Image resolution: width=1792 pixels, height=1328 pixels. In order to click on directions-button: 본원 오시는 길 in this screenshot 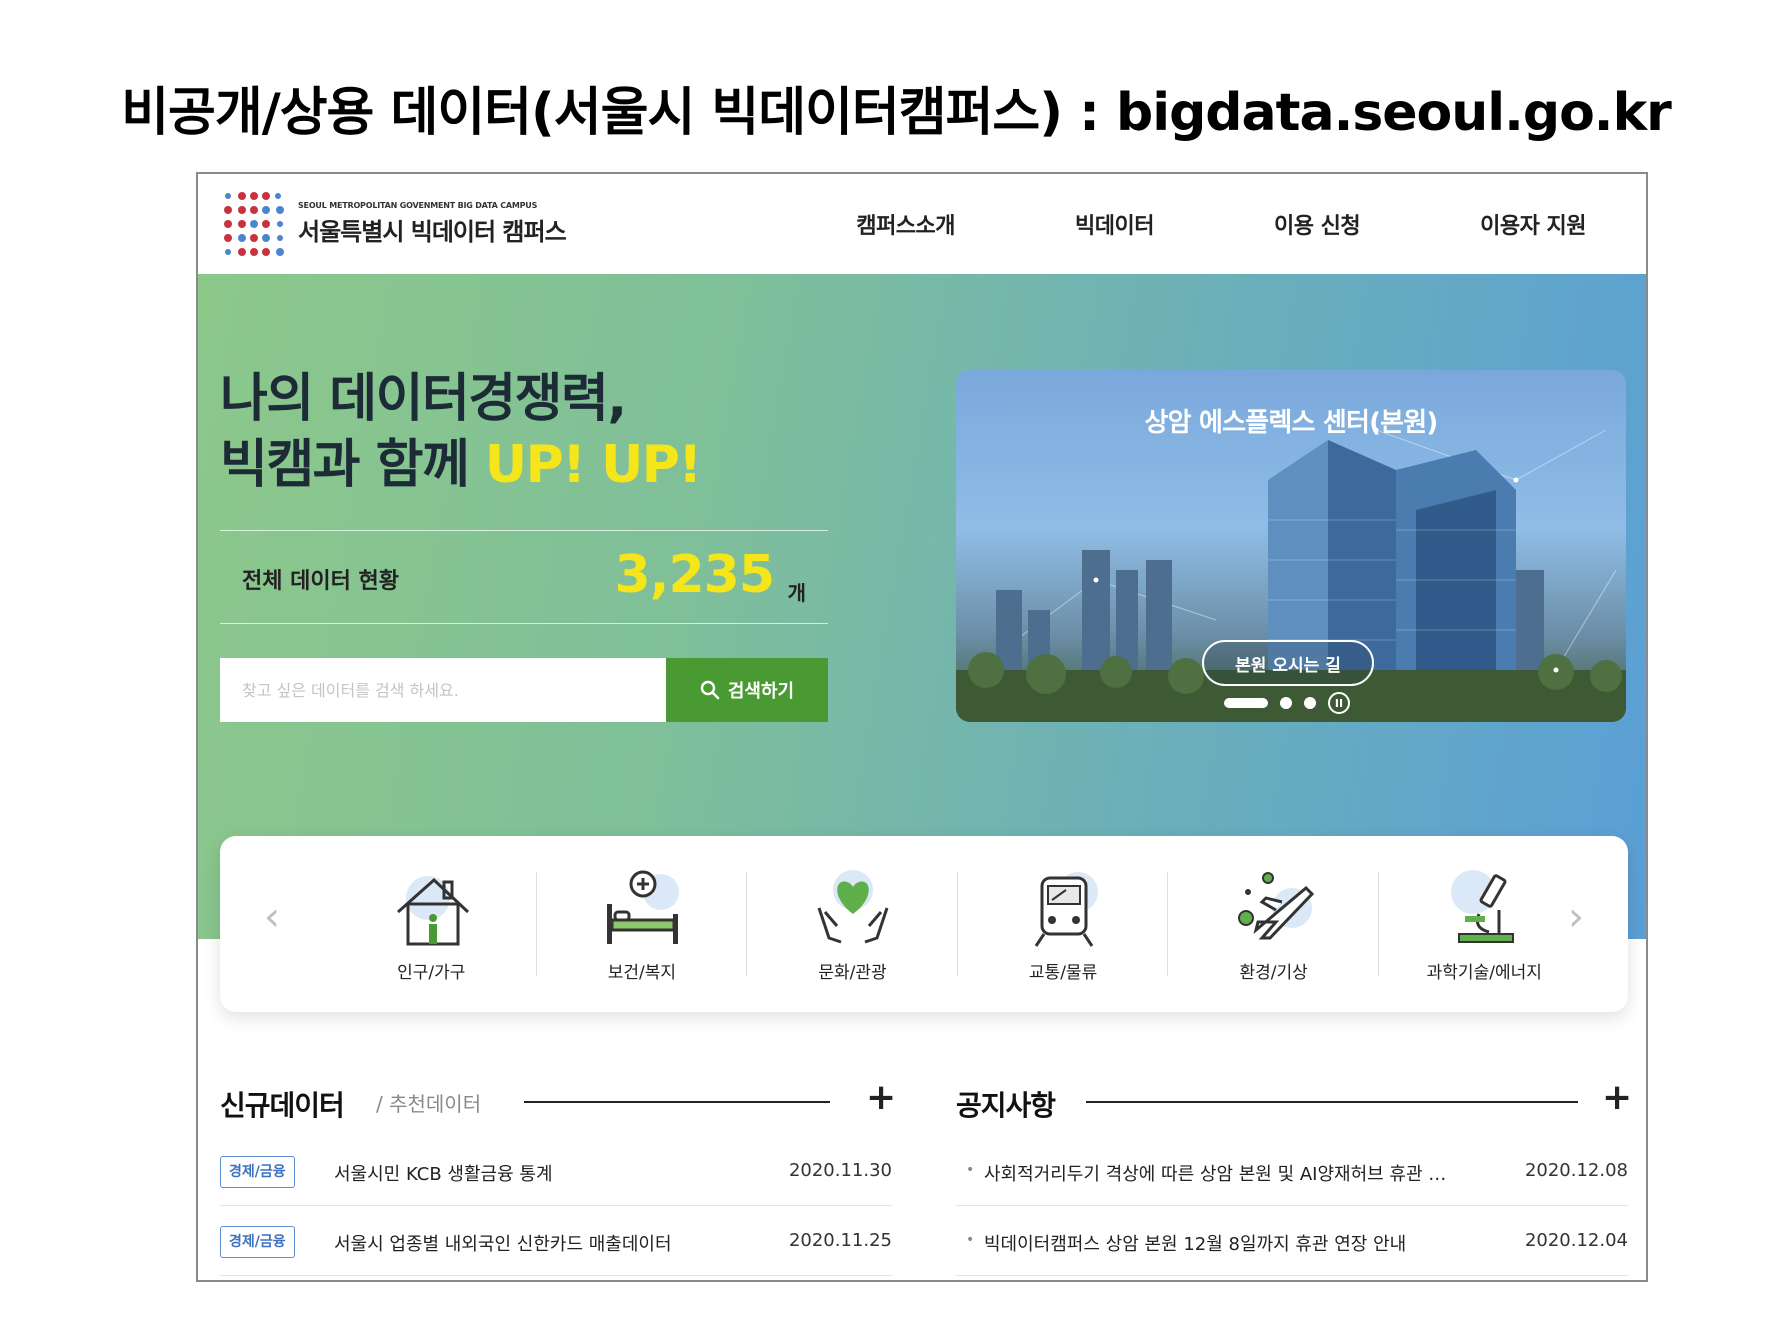, I will do `click(1288, 663)`.